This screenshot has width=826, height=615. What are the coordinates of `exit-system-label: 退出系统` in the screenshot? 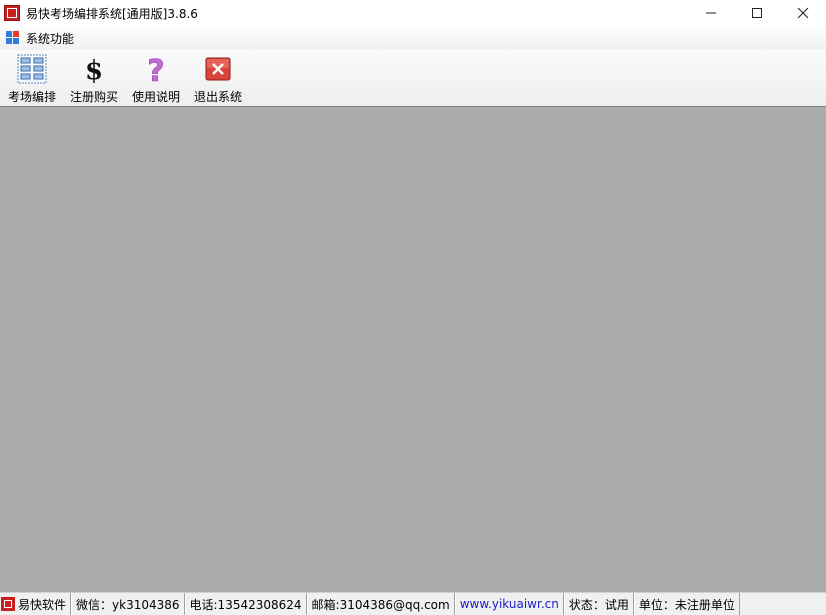 It's located at (217, 97).